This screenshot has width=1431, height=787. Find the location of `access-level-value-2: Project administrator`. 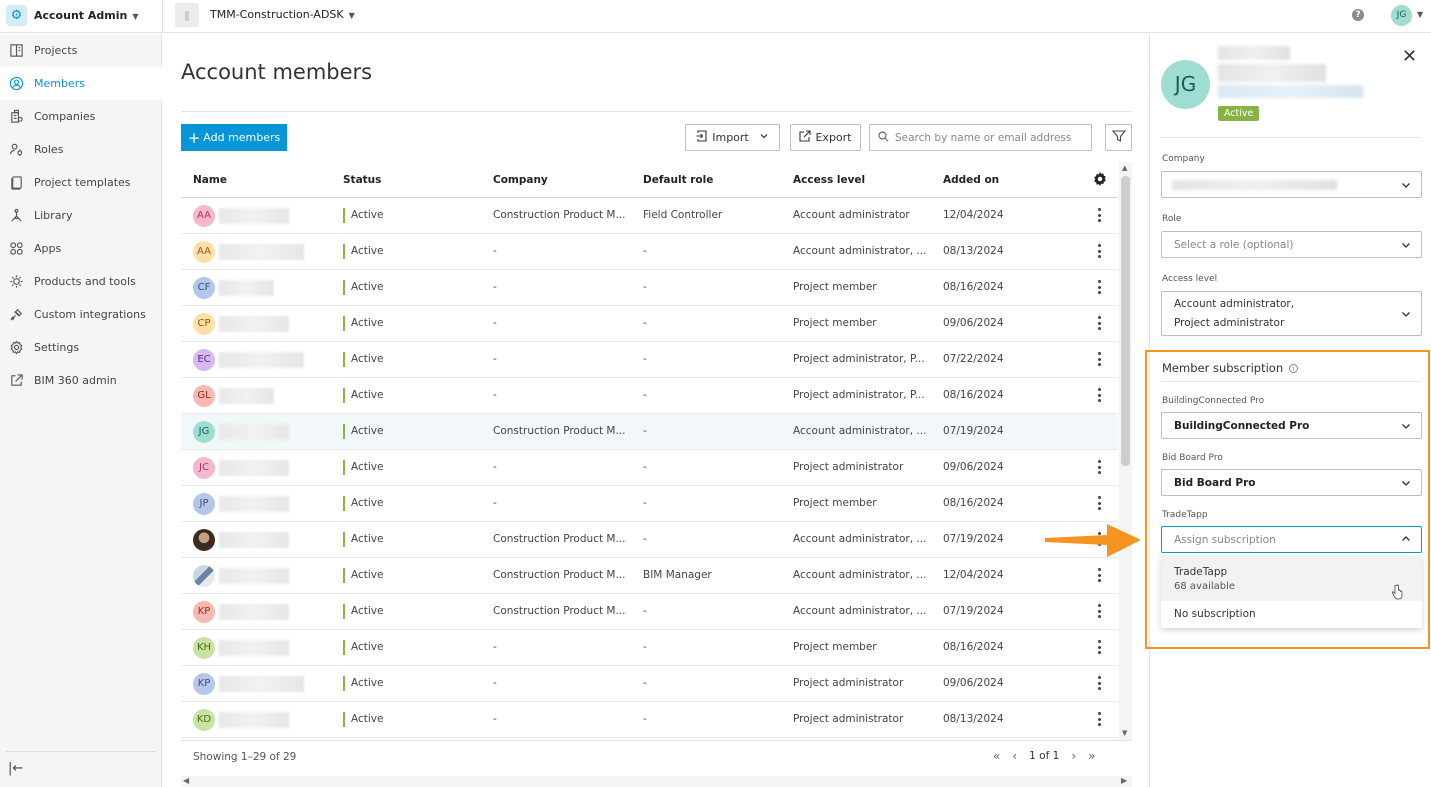

access-level-value-2: Project administrator is located at coordinates (1229, 323).